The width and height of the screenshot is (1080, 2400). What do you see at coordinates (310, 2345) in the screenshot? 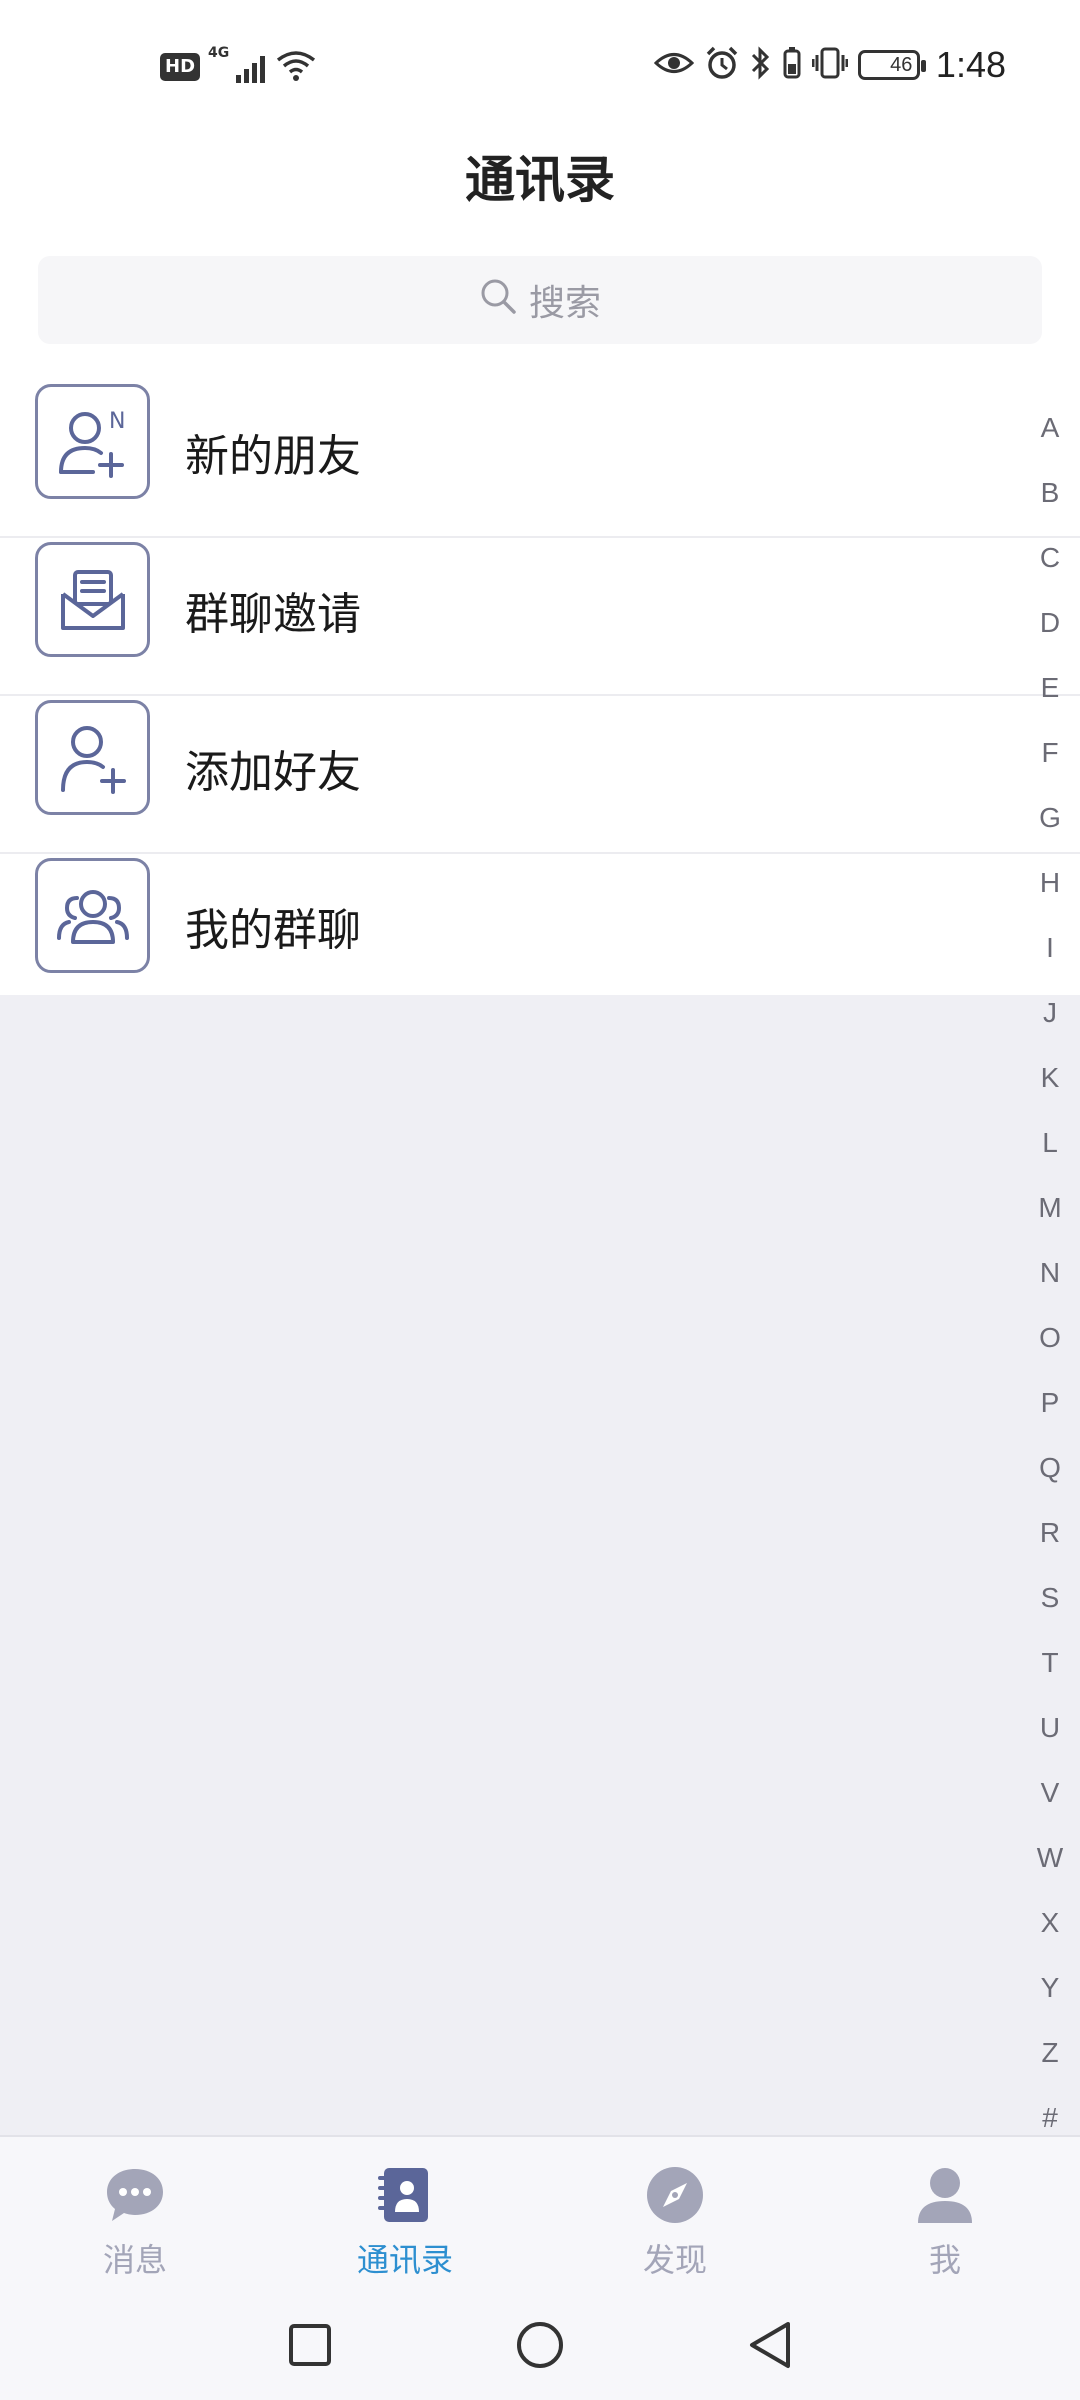
I see `recents-button` at bounding box center [310, 2345].